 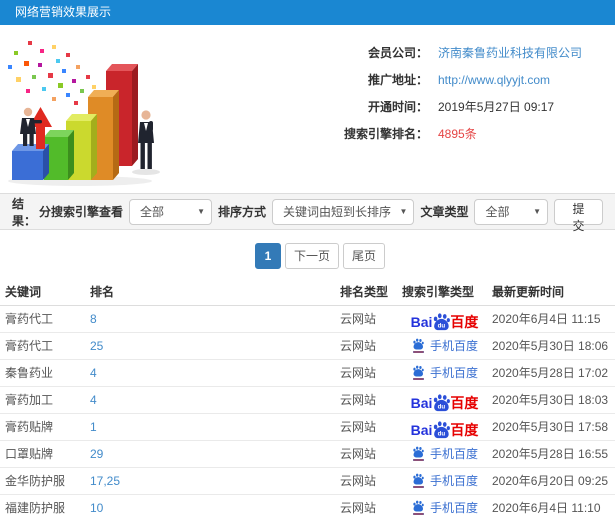 What do you see at coordinates (380, 52) in the screenshot?
I see `info-row-company: 会员公司： 济南秦鲁药业科技有限公司` at bounding box center [380, 52].